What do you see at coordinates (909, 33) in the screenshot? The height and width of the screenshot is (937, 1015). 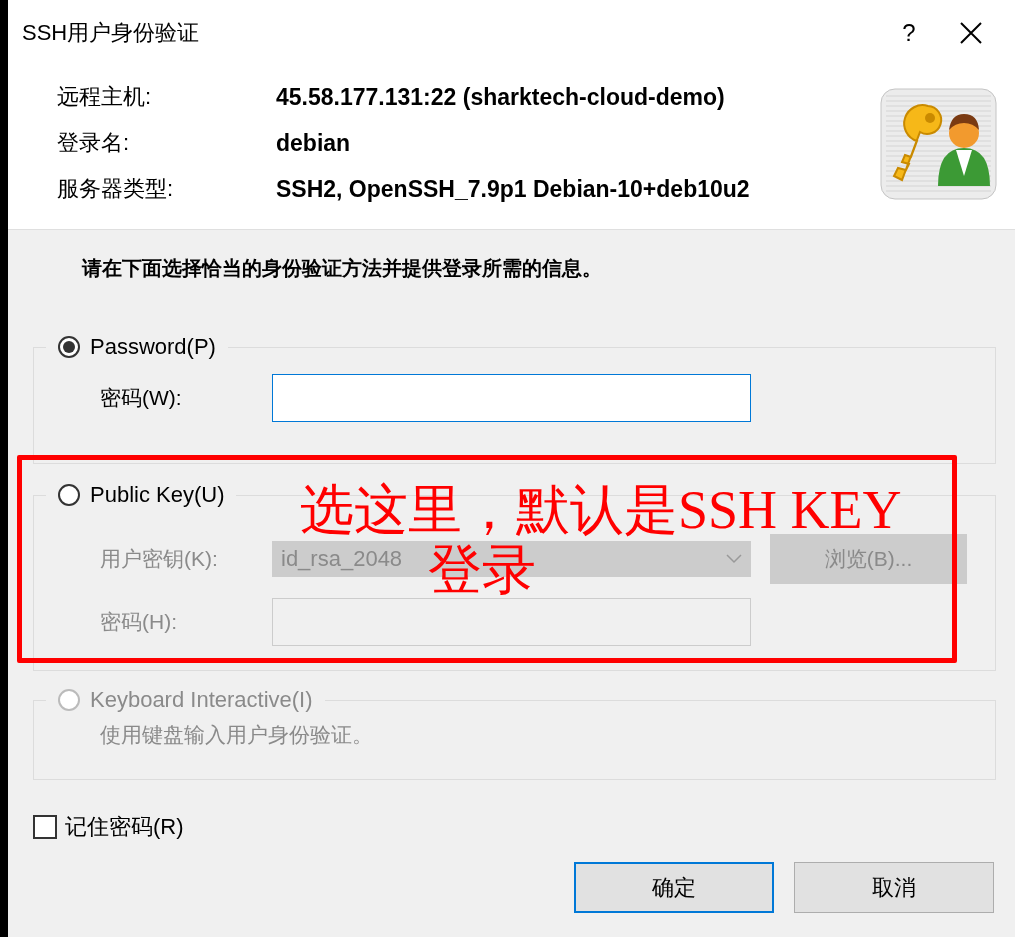 I see `help-button: ?` at bounding box center [909, 33].